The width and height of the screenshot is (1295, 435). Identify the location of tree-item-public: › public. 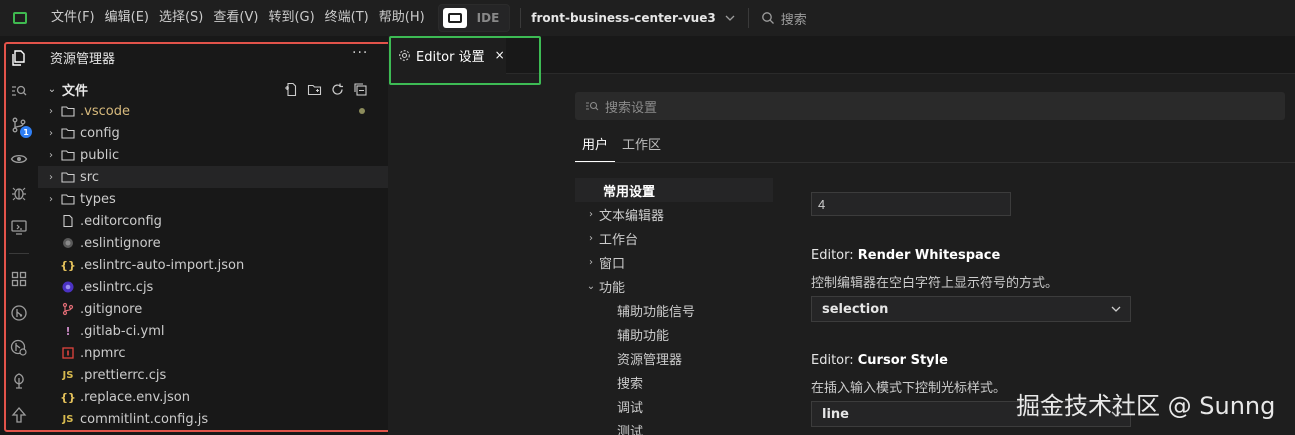
(213, 155).